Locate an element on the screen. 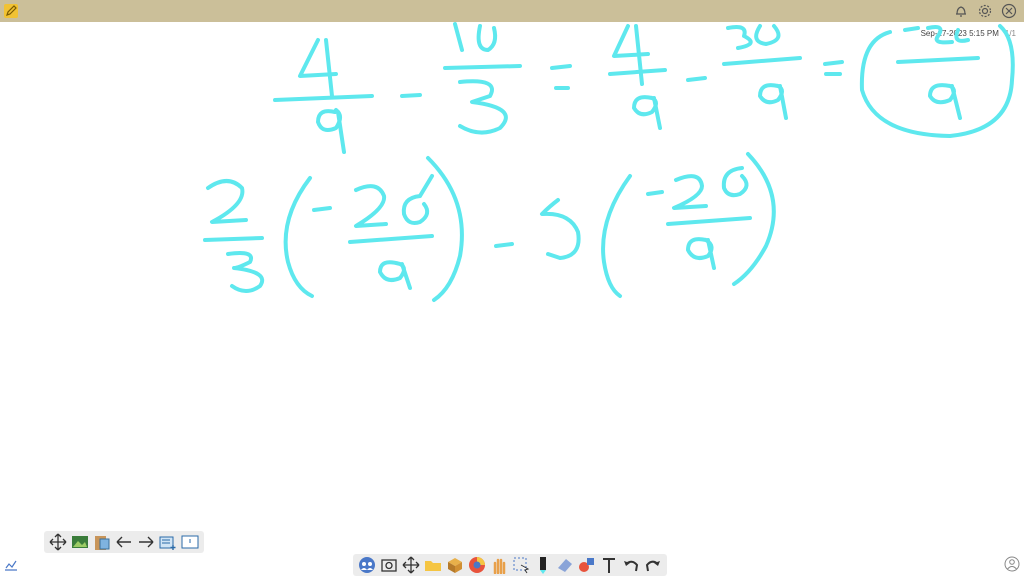 The image size is (1024, 577). box-icon is located at coordinates (455, 565).